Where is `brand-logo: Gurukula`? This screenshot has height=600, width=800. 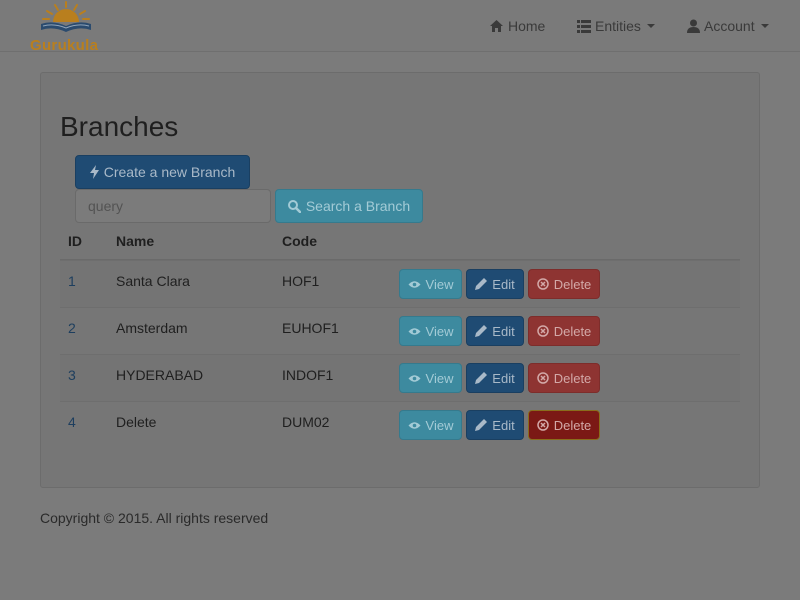 brand-logo: Gurukula is located at coordinates (68, 27).